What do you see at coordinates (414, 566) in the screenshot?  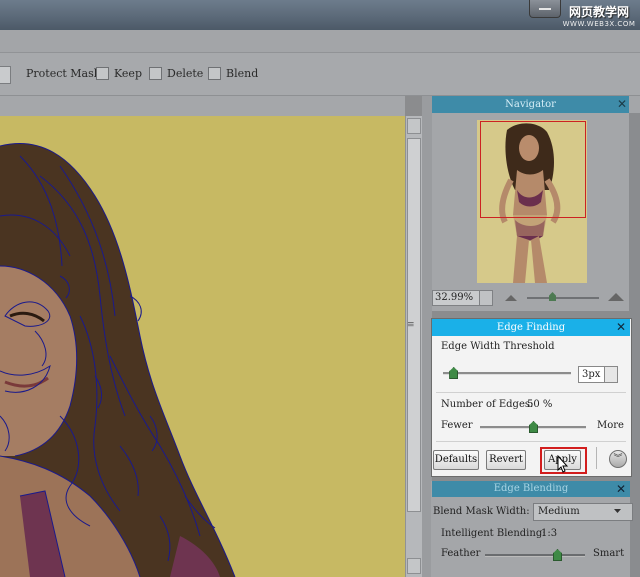 I see `scroll-down-button` at bounding box center [414, 566].